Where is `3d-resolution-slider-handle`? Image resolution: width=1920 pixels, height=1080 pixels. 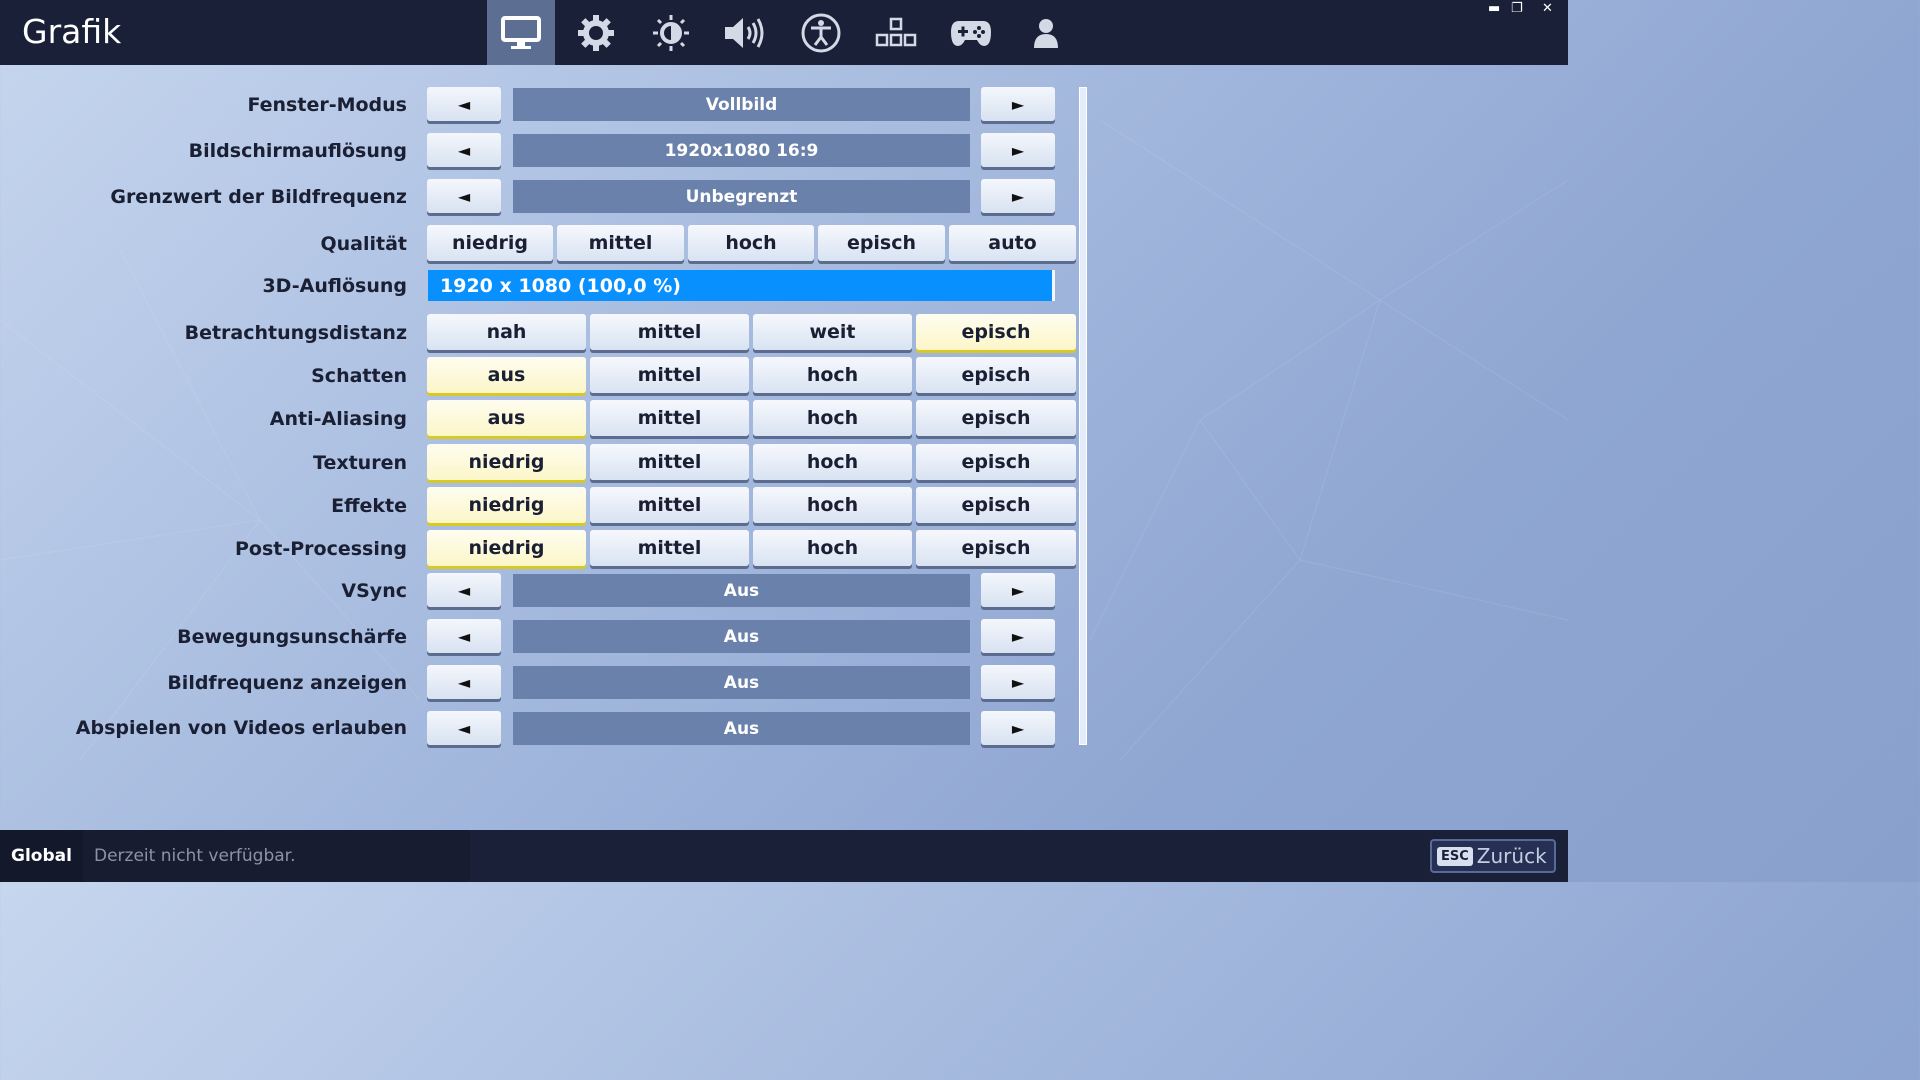 3d-resolution-slider-handle is located at coordinates (1053, 285).